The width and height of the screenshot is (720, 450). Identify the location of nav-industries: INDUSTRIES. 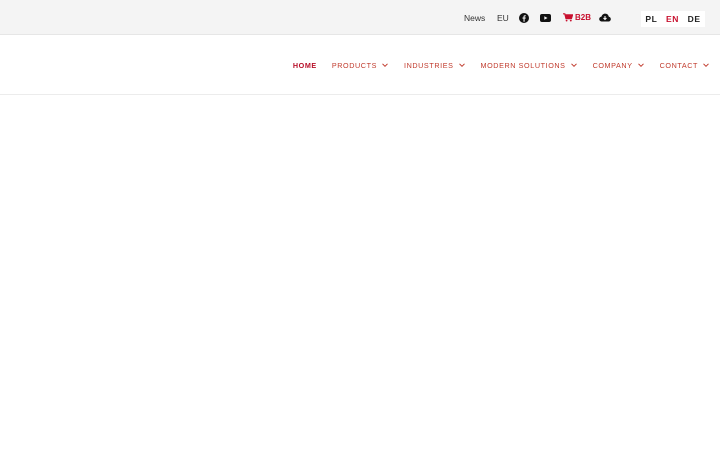
(435, 65).